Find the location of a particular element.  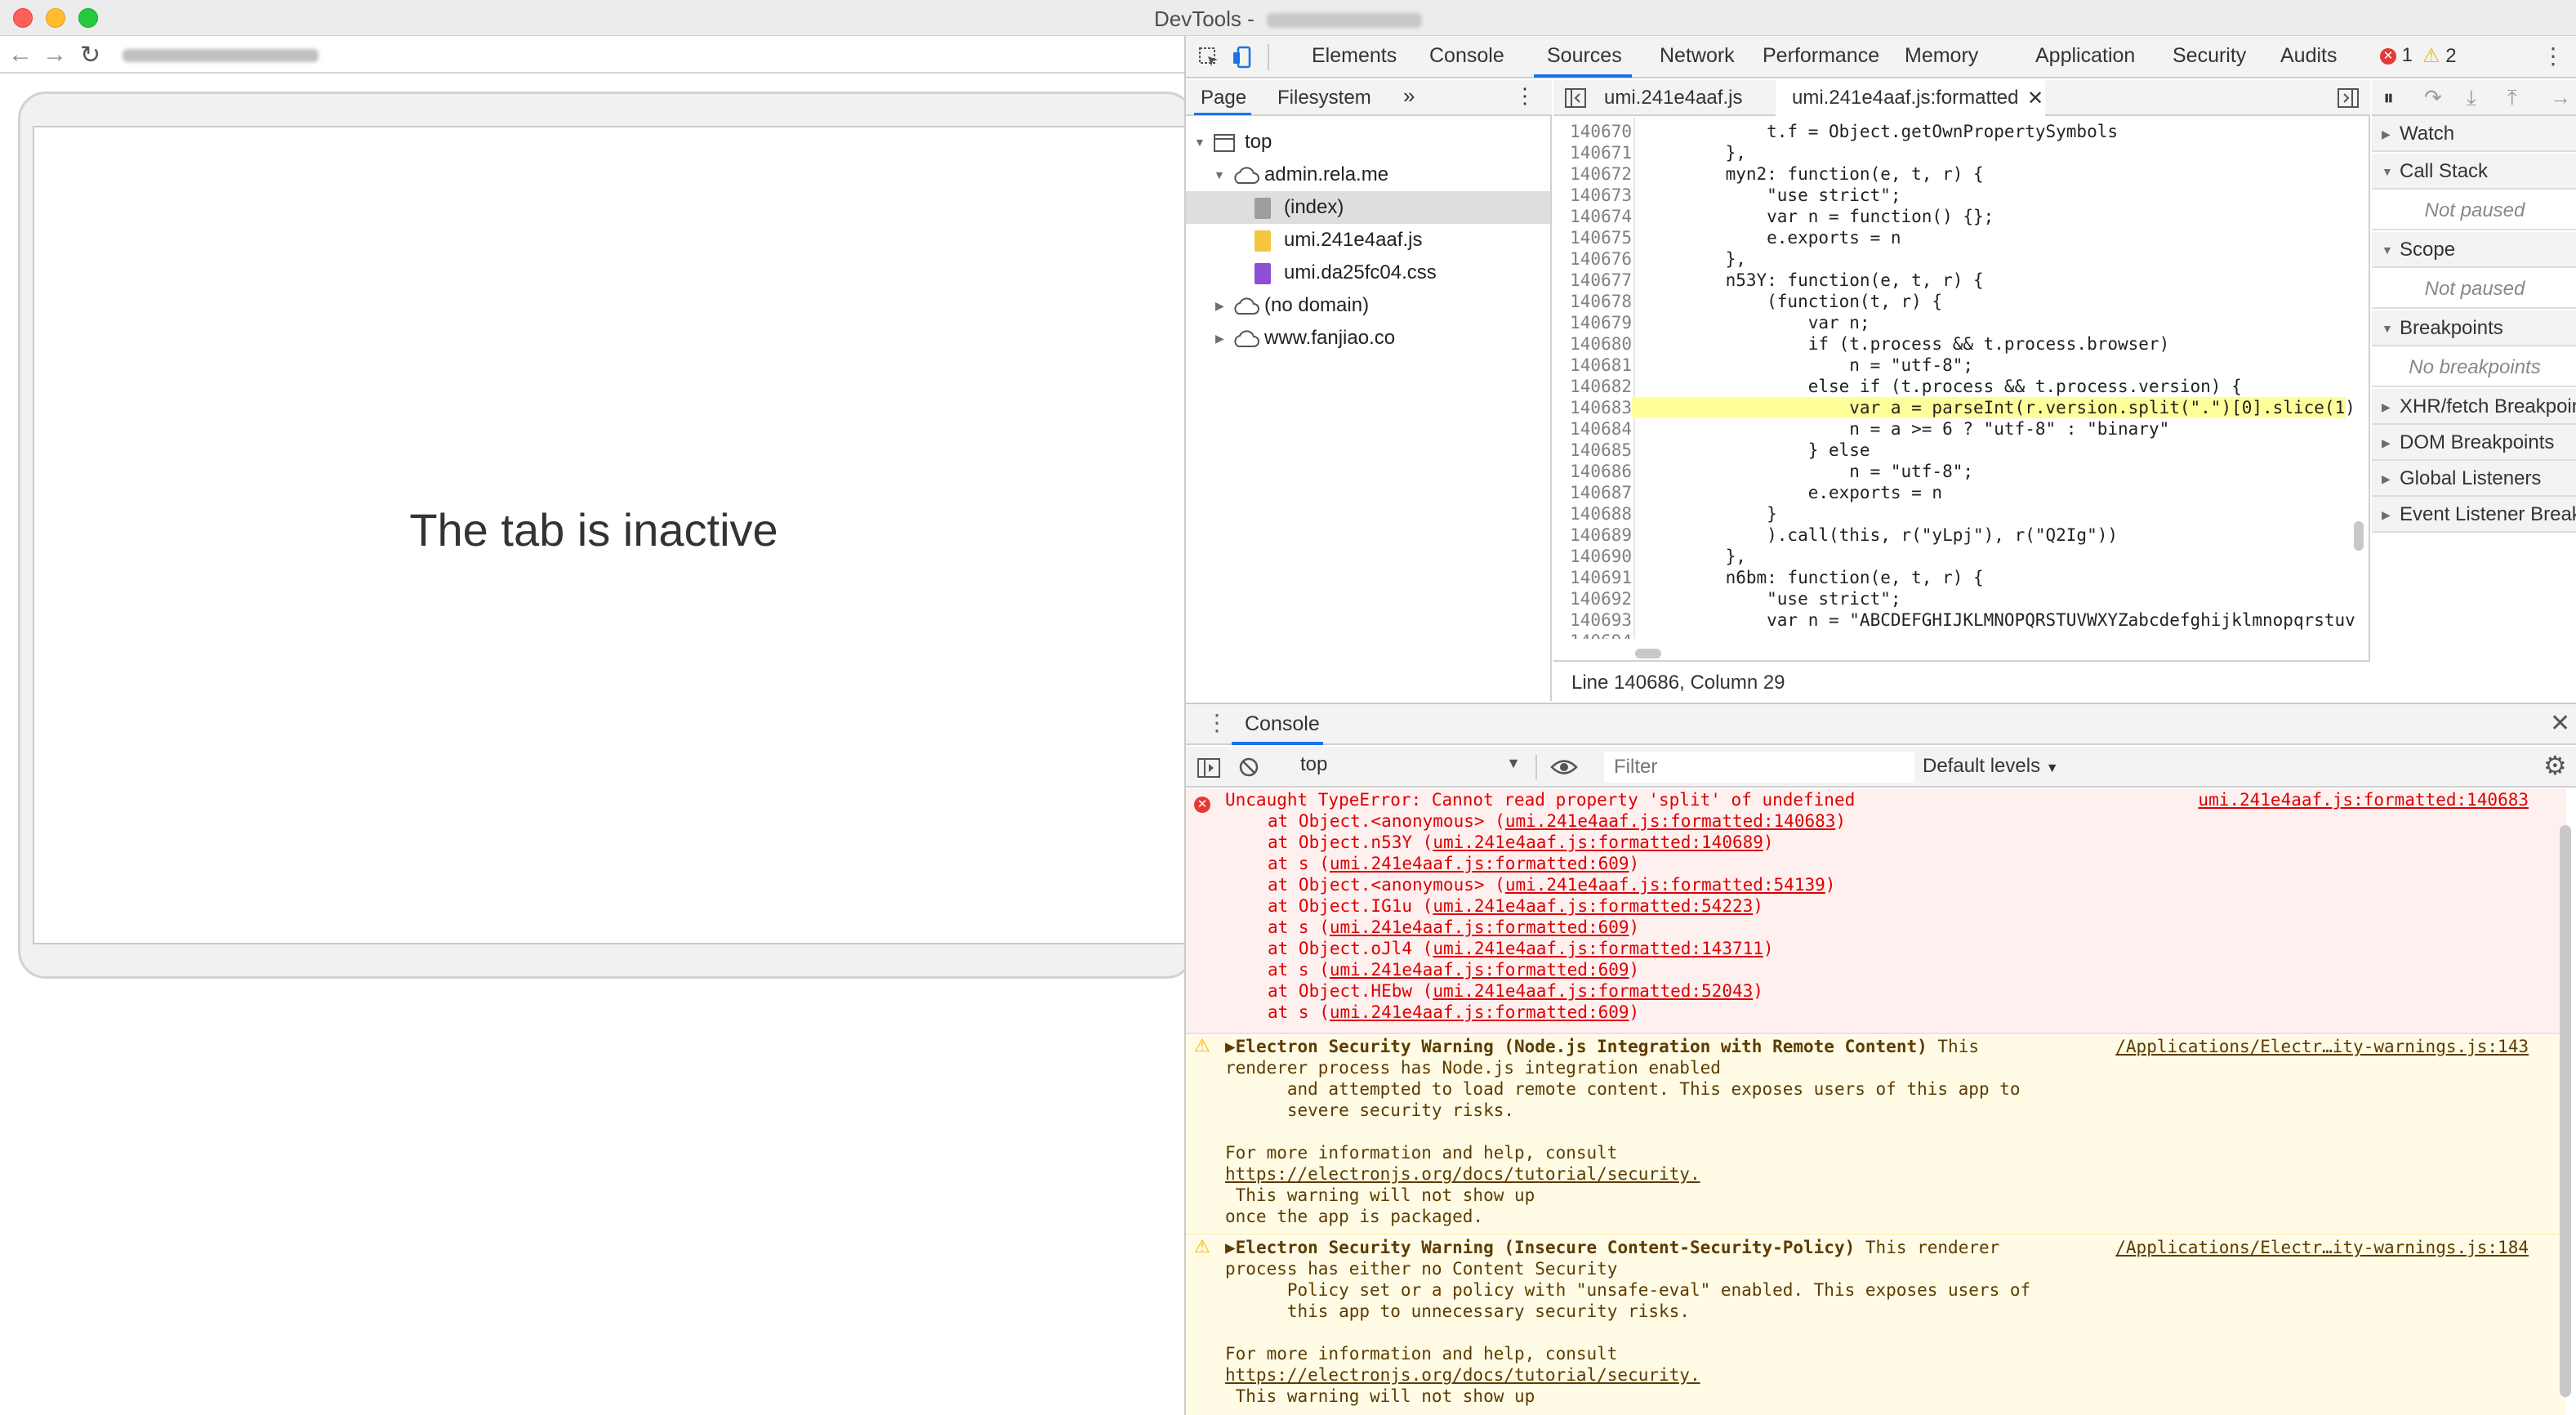

line-number: 140689 is located at coordinates (1592, 535).